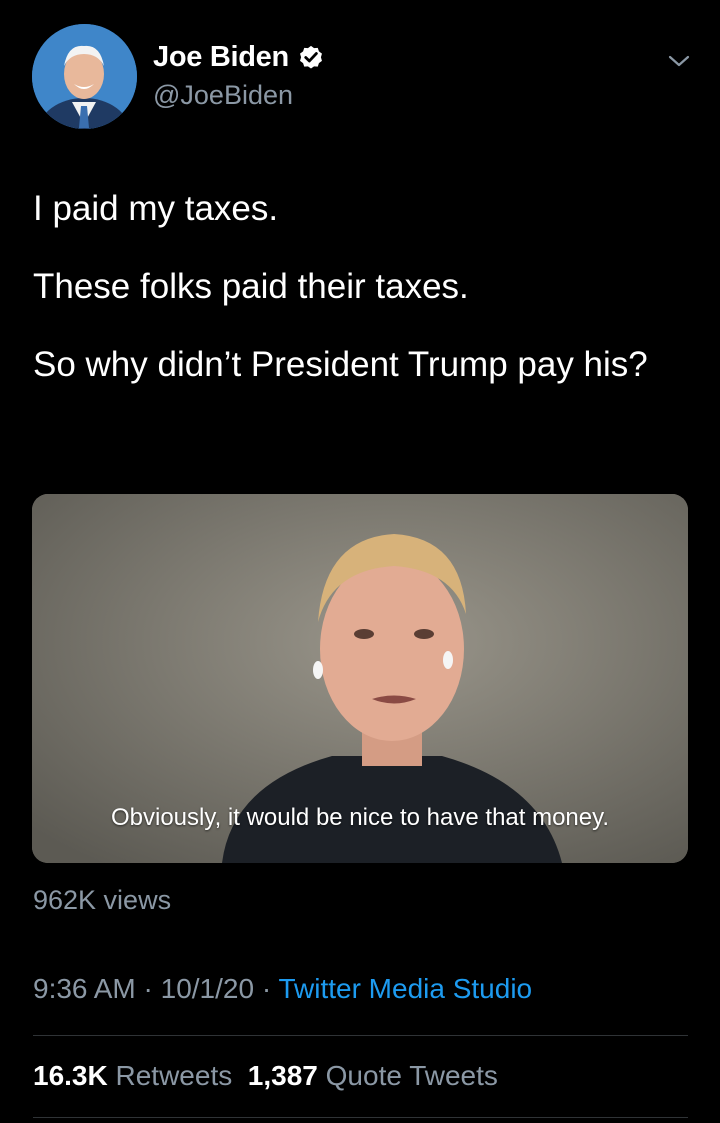  Describe the element at coordinates (340, 364) in the screenshot. I see `tweet-paragraph: So why didn’t President Trump pay his?` at that location.